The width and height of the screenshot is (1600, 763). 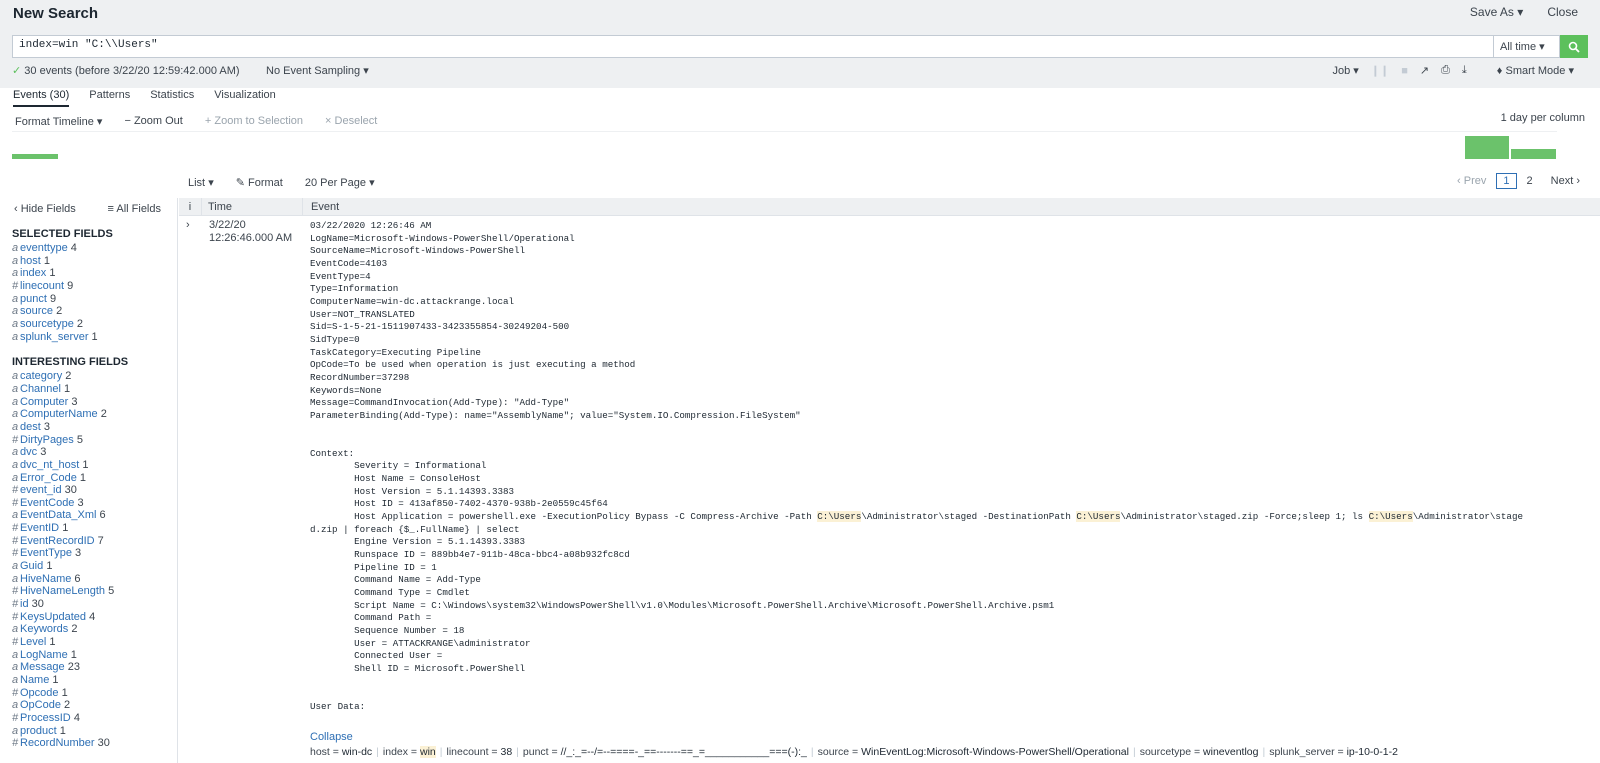 What do you see at coordinates (88, 642) in the screenshot?
I see `sidebar-field: # Level 1` at bounding box center [88, 642].